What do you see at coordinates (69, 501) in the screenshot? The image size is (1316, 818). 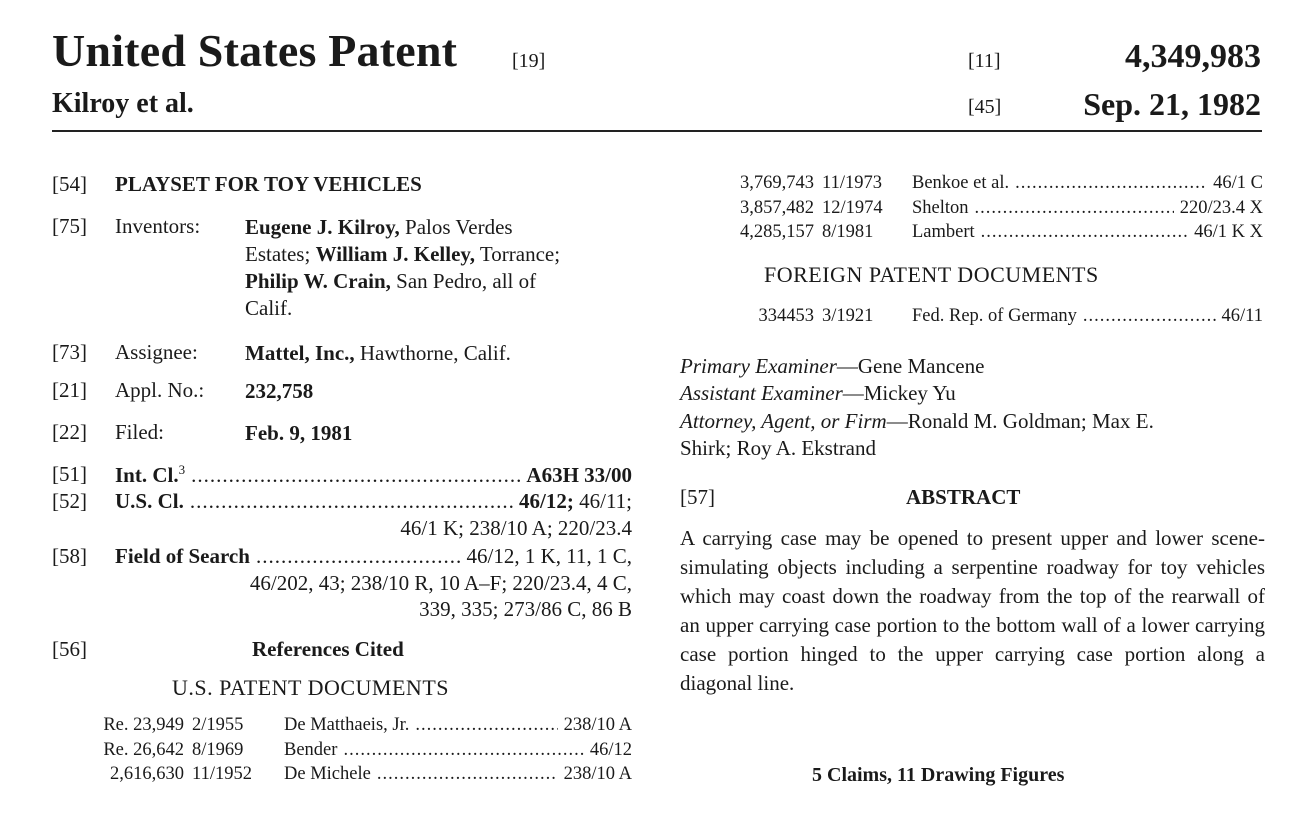 I see `code-52: [52]` at bounding box center [69, 501].